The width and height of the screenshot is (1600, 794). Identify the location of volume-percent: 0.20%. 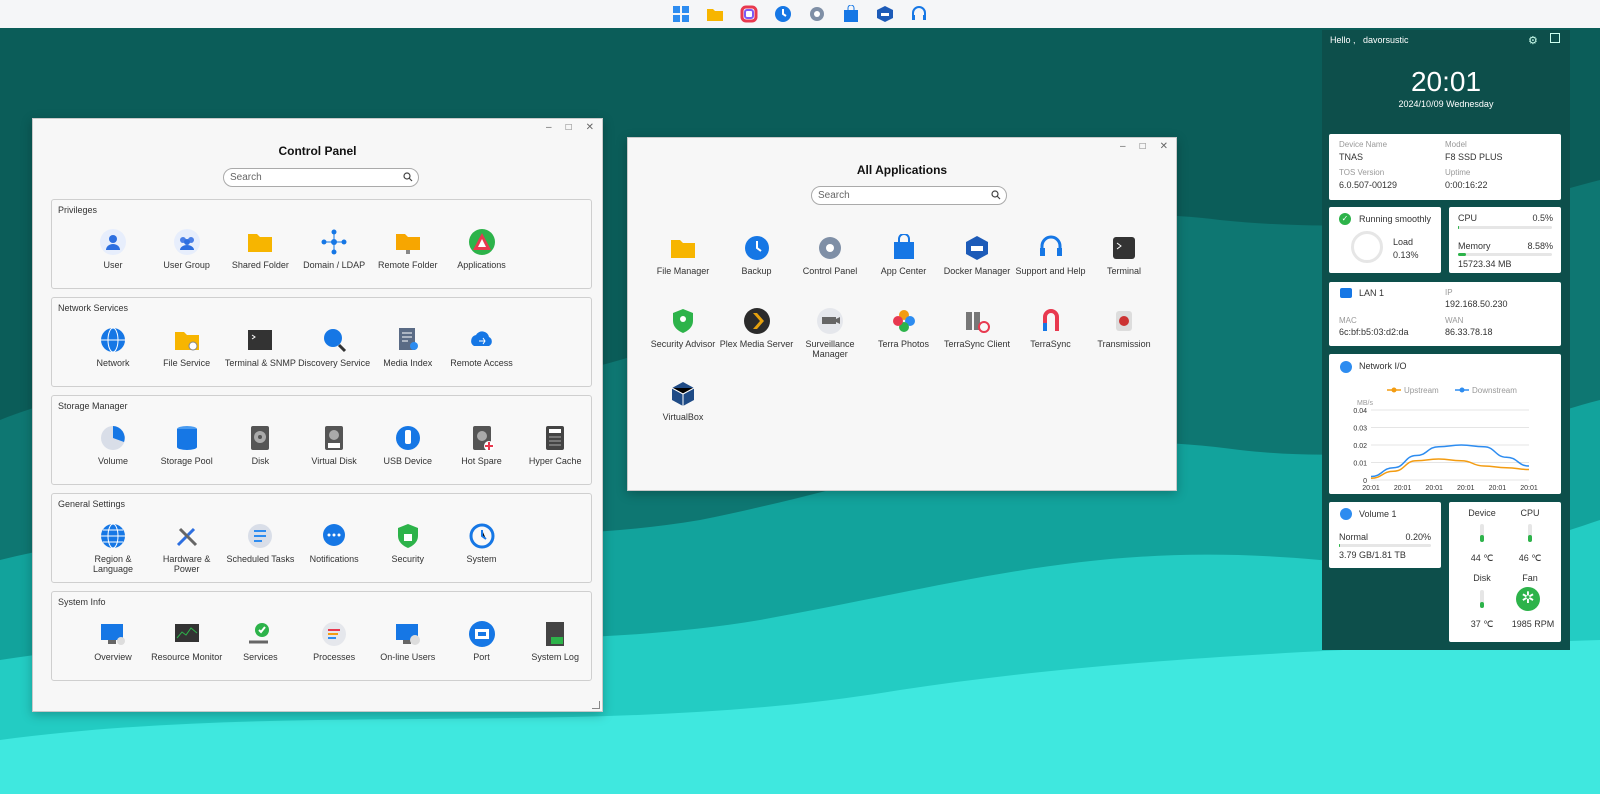
(1418, 537).